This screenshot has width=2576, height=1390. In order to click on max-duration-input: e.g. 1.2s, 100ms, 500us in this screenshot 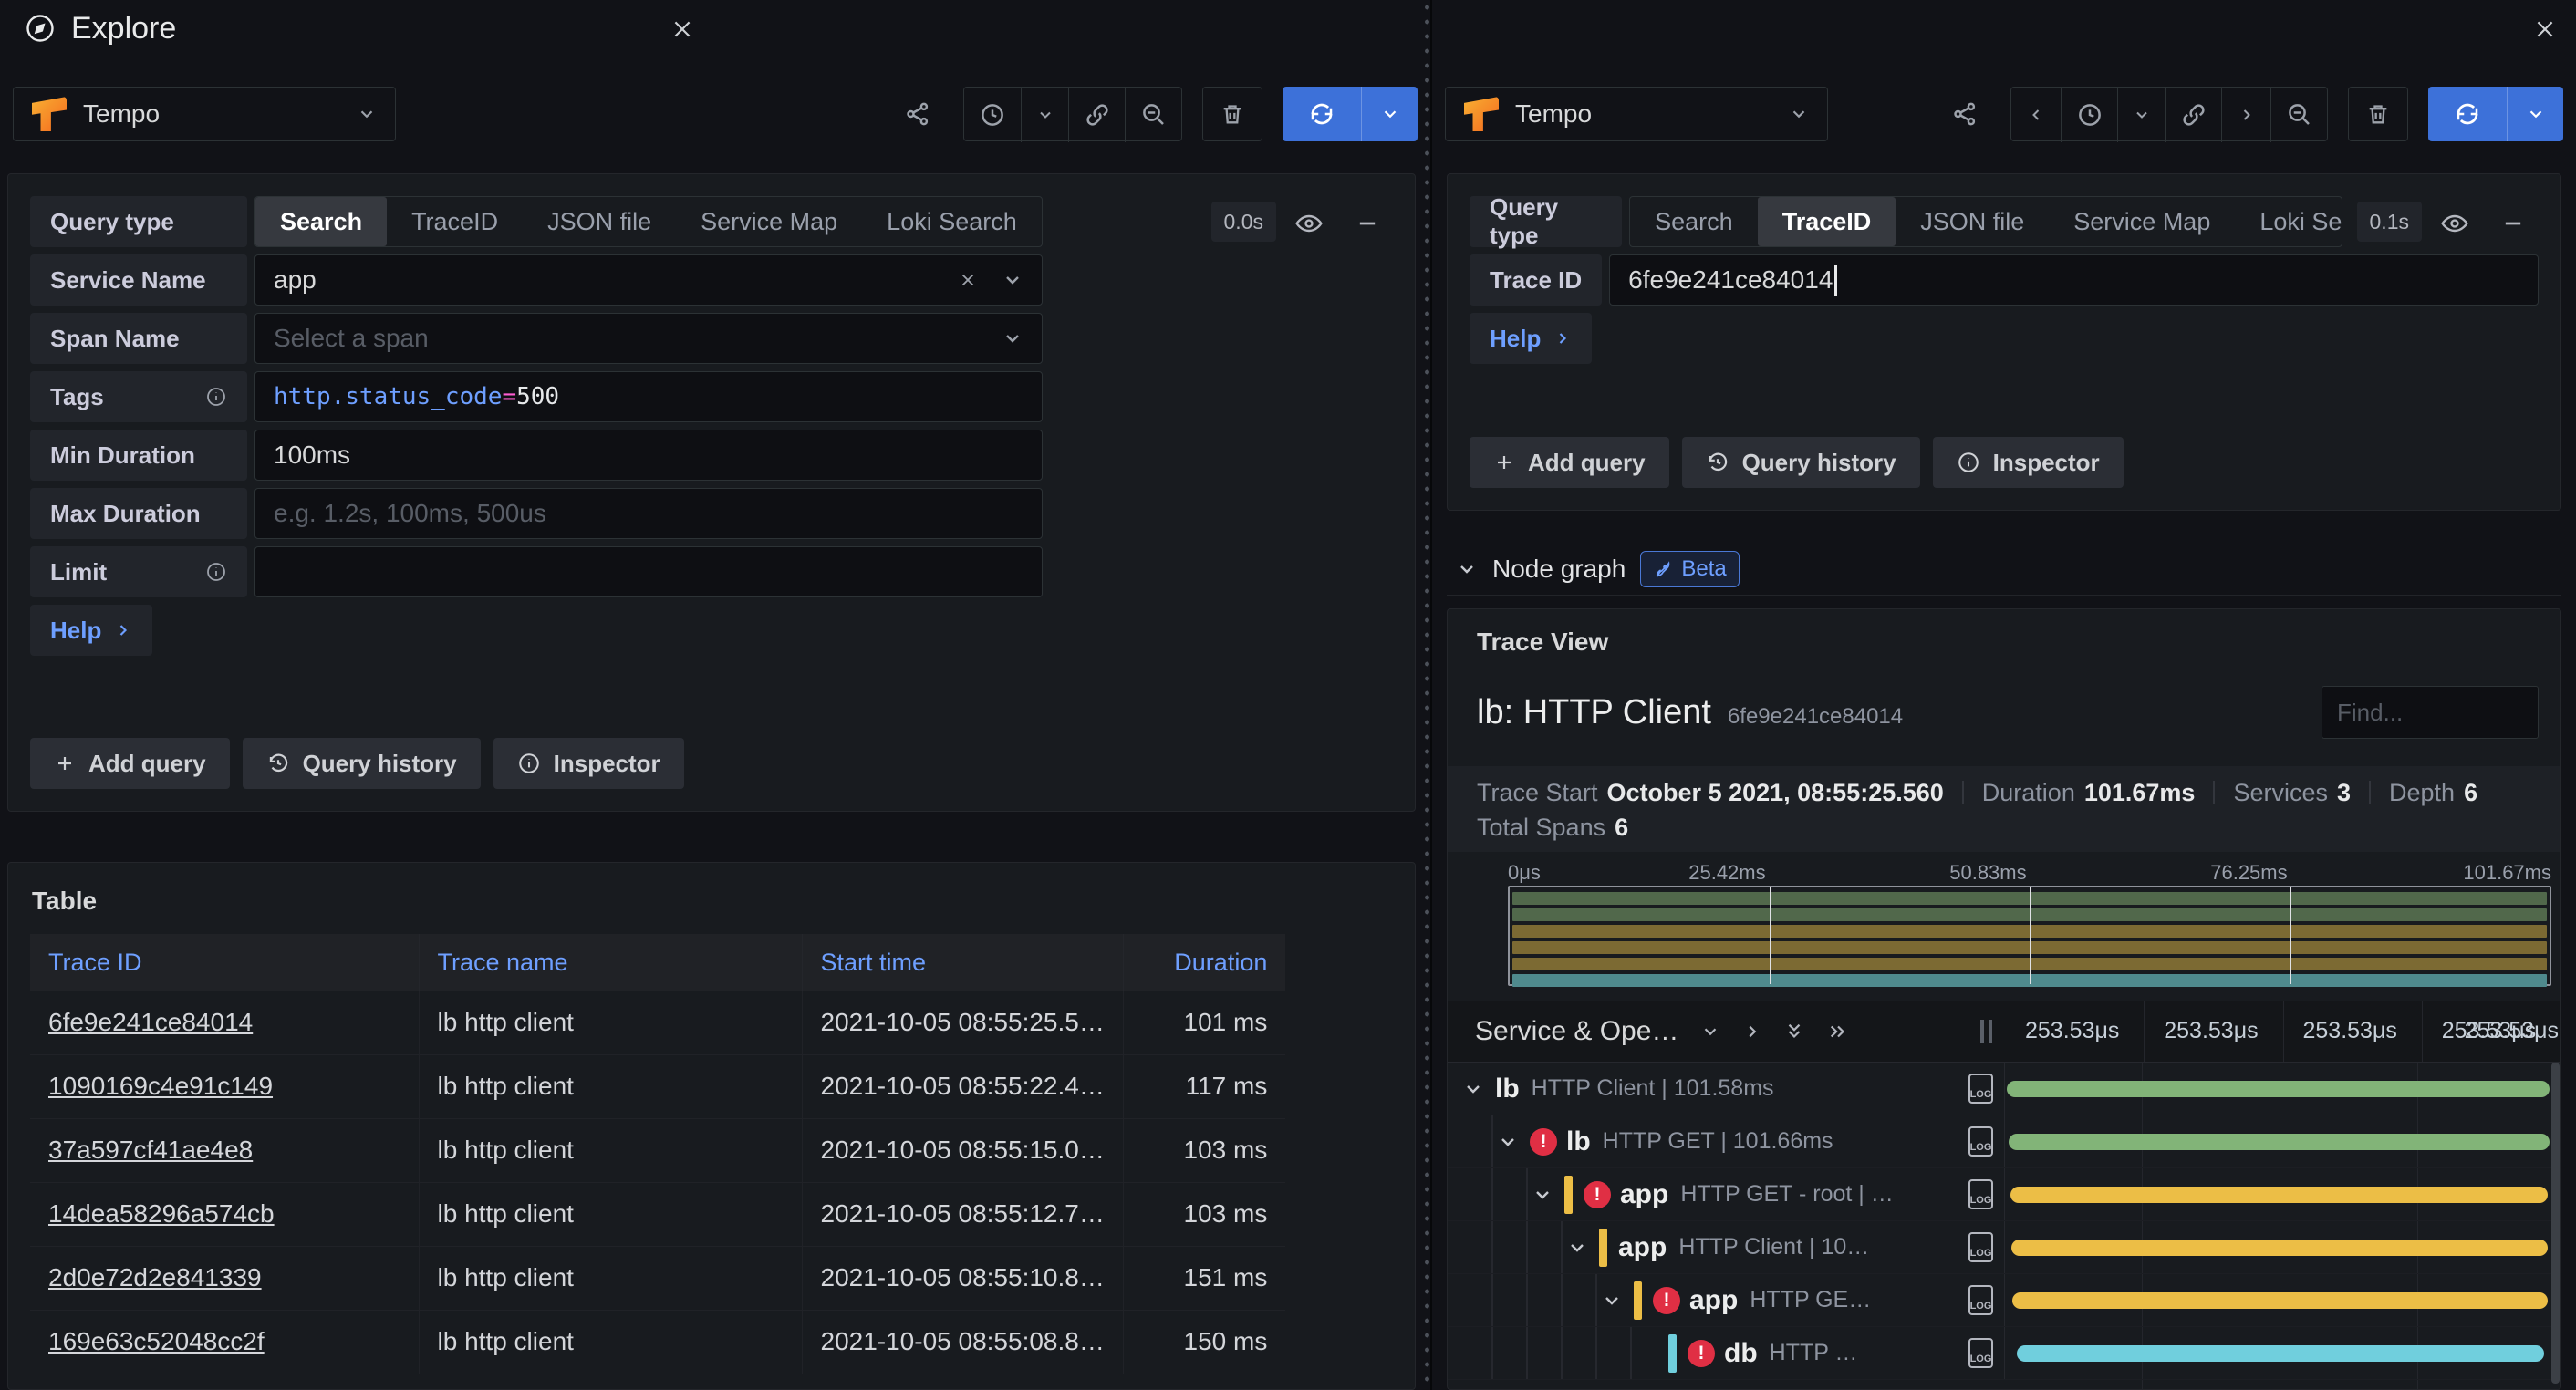, I will do `click(648, 513)`.